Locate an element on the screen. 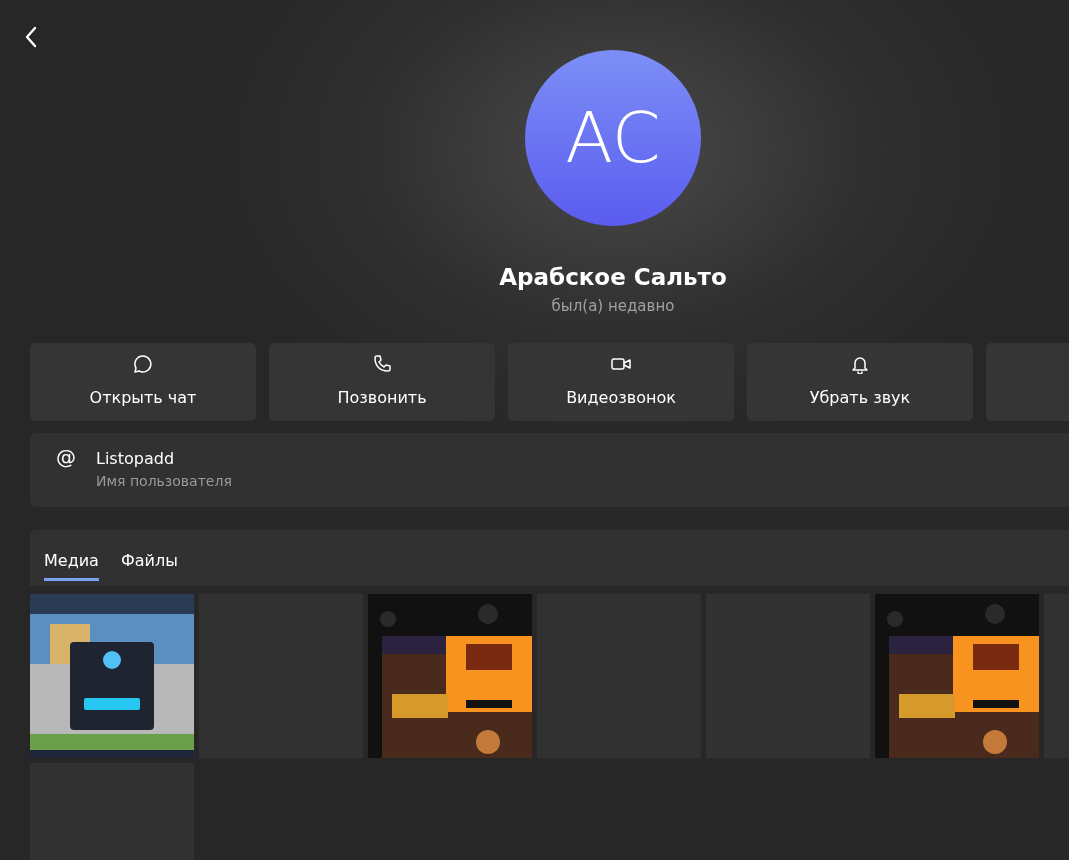  phone-icon is located at coordinates (382, 364).